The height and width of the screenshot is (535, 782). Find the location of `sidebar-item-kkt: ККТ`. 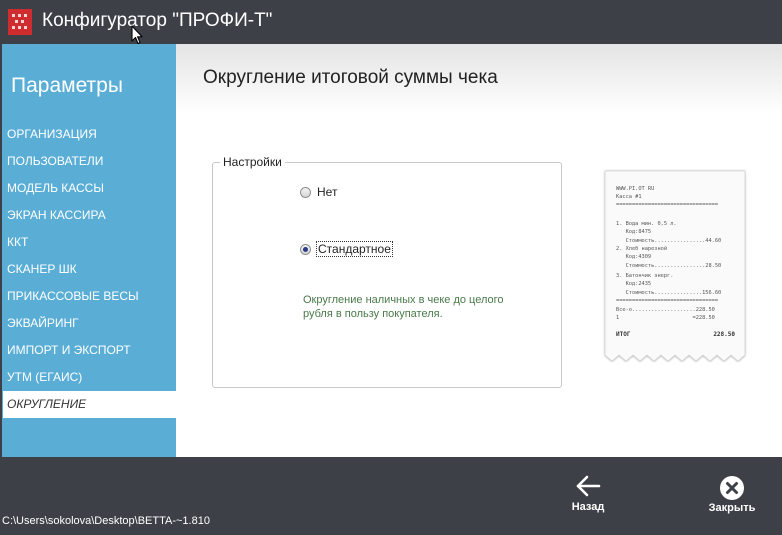

sidebar-item-kkt: ККТ is located at coordinates (89, 242).